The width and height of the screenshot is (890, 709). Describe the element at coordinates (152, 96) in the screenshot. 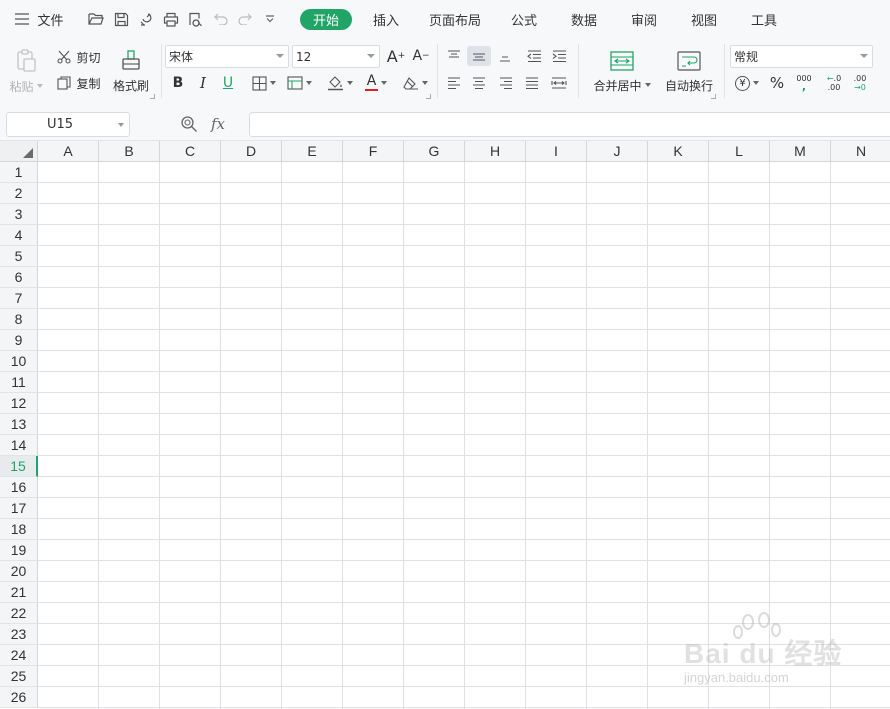

I see `clipboard-group-launcher` at that location.